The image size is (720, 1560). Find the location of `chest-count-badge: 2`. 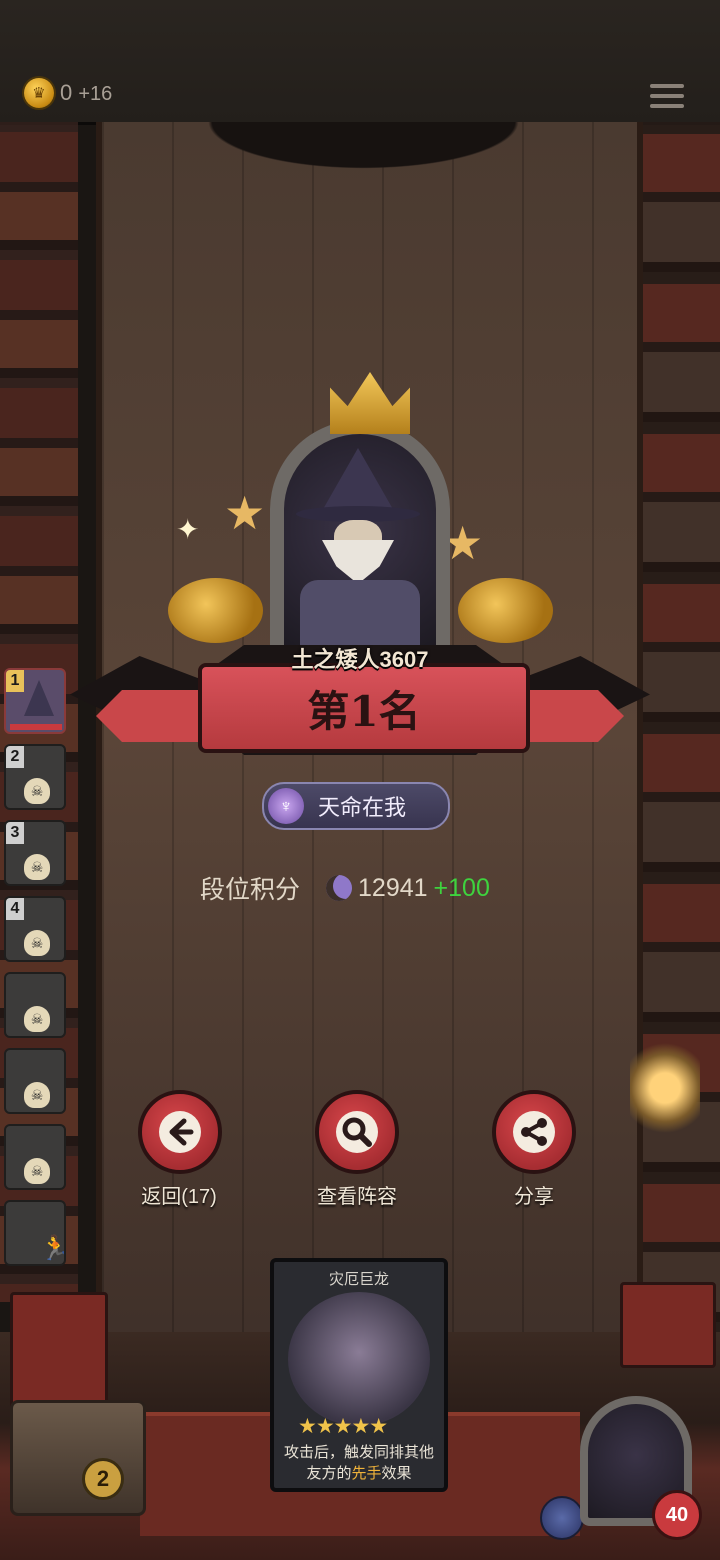

chest-count-badge: 2 is located at coordinates (103, 1479).